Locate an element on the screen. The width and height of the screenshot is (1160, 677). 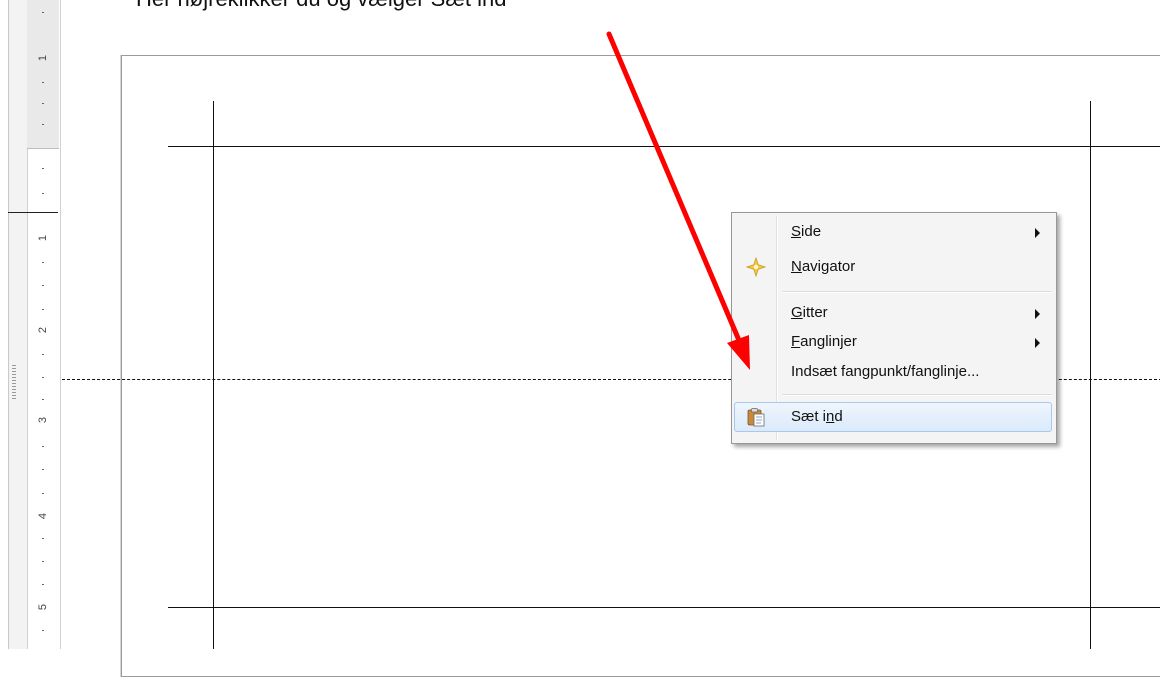
annotation-arrow-shaft is located at coordinates (673, 186).